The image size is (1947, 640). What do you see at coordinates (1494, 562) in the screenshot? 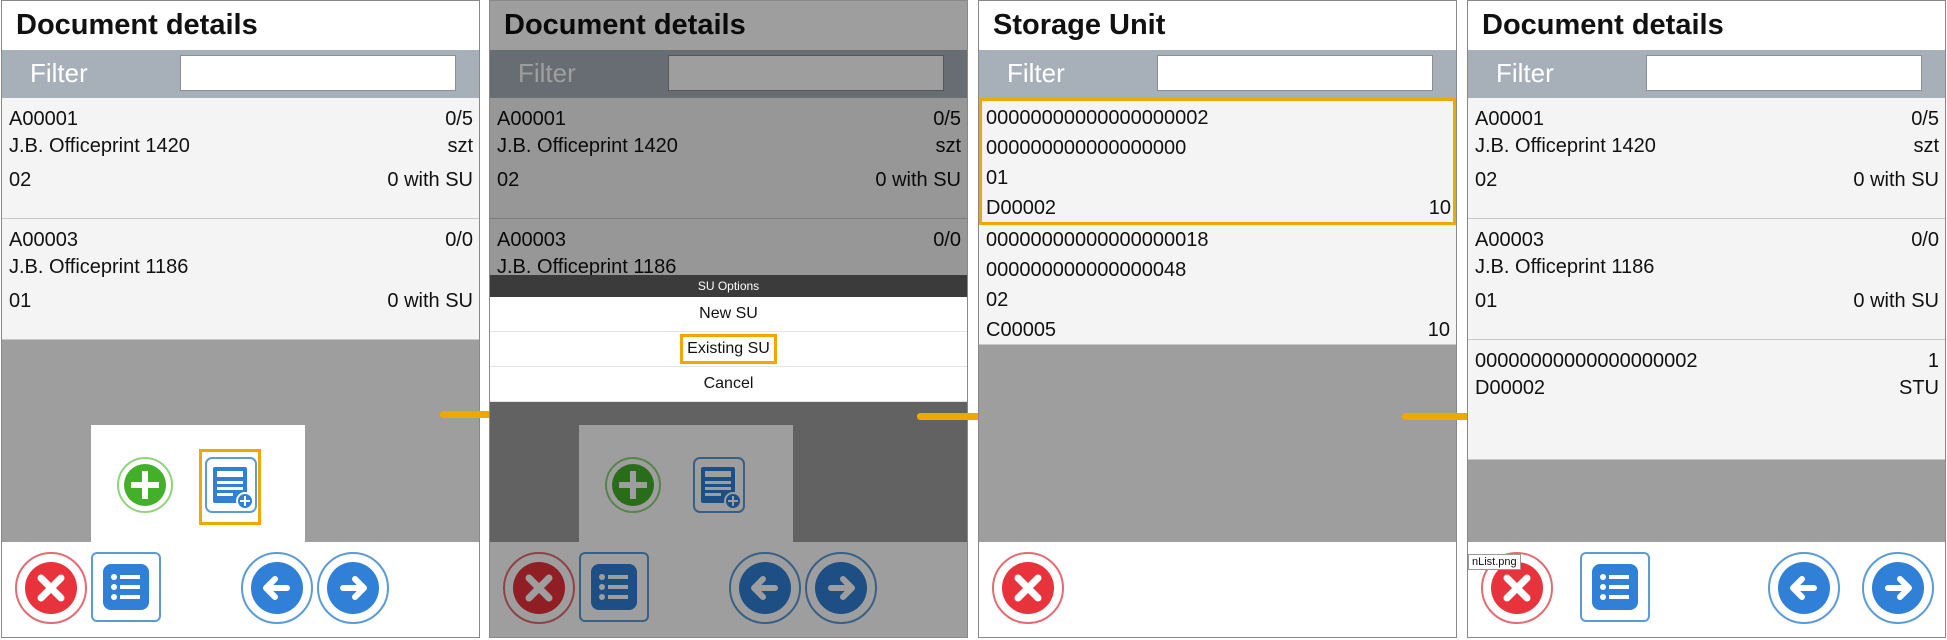
I see `tooltip: nList.png` at bounding box center [1494, 562].